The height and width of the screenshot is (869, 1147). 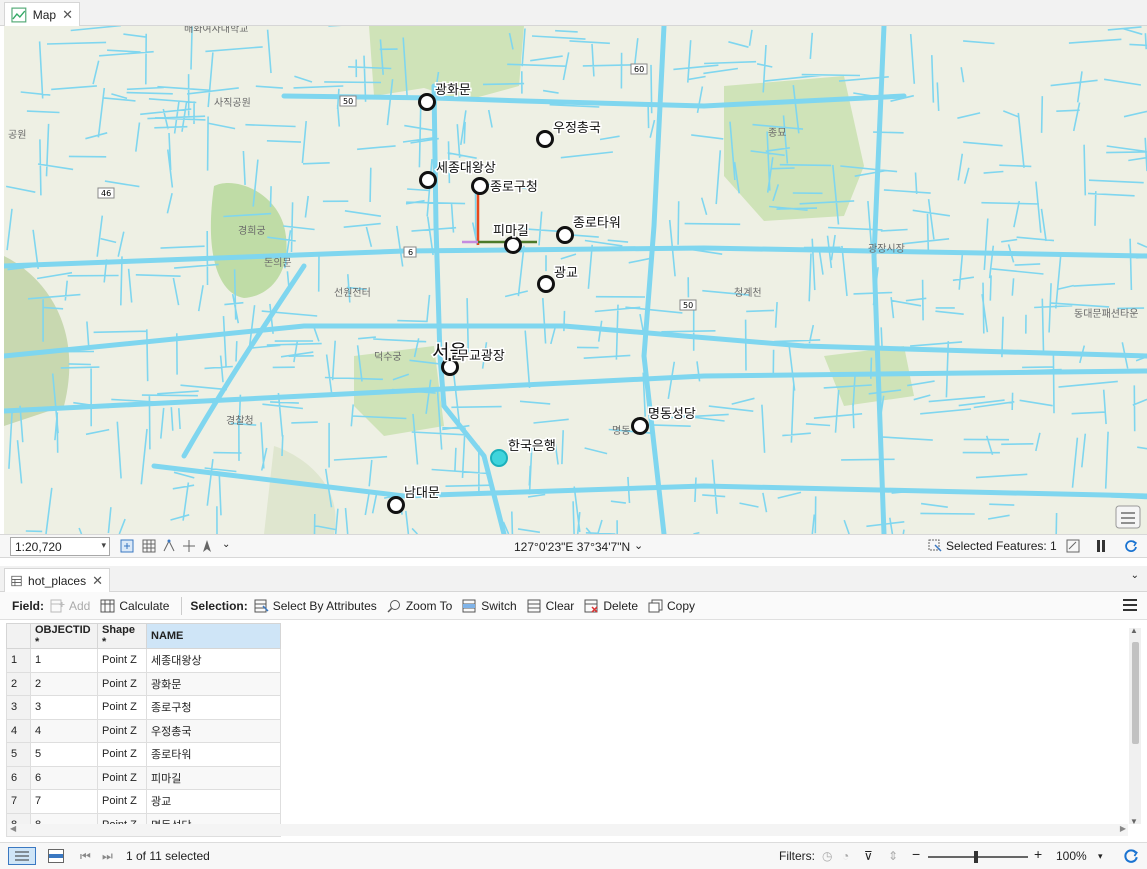 What do you see at coordinates (1123, 828) in the screenshot?
I see `scroll-right-icon: ▶` at bounding box center [1123, 828].